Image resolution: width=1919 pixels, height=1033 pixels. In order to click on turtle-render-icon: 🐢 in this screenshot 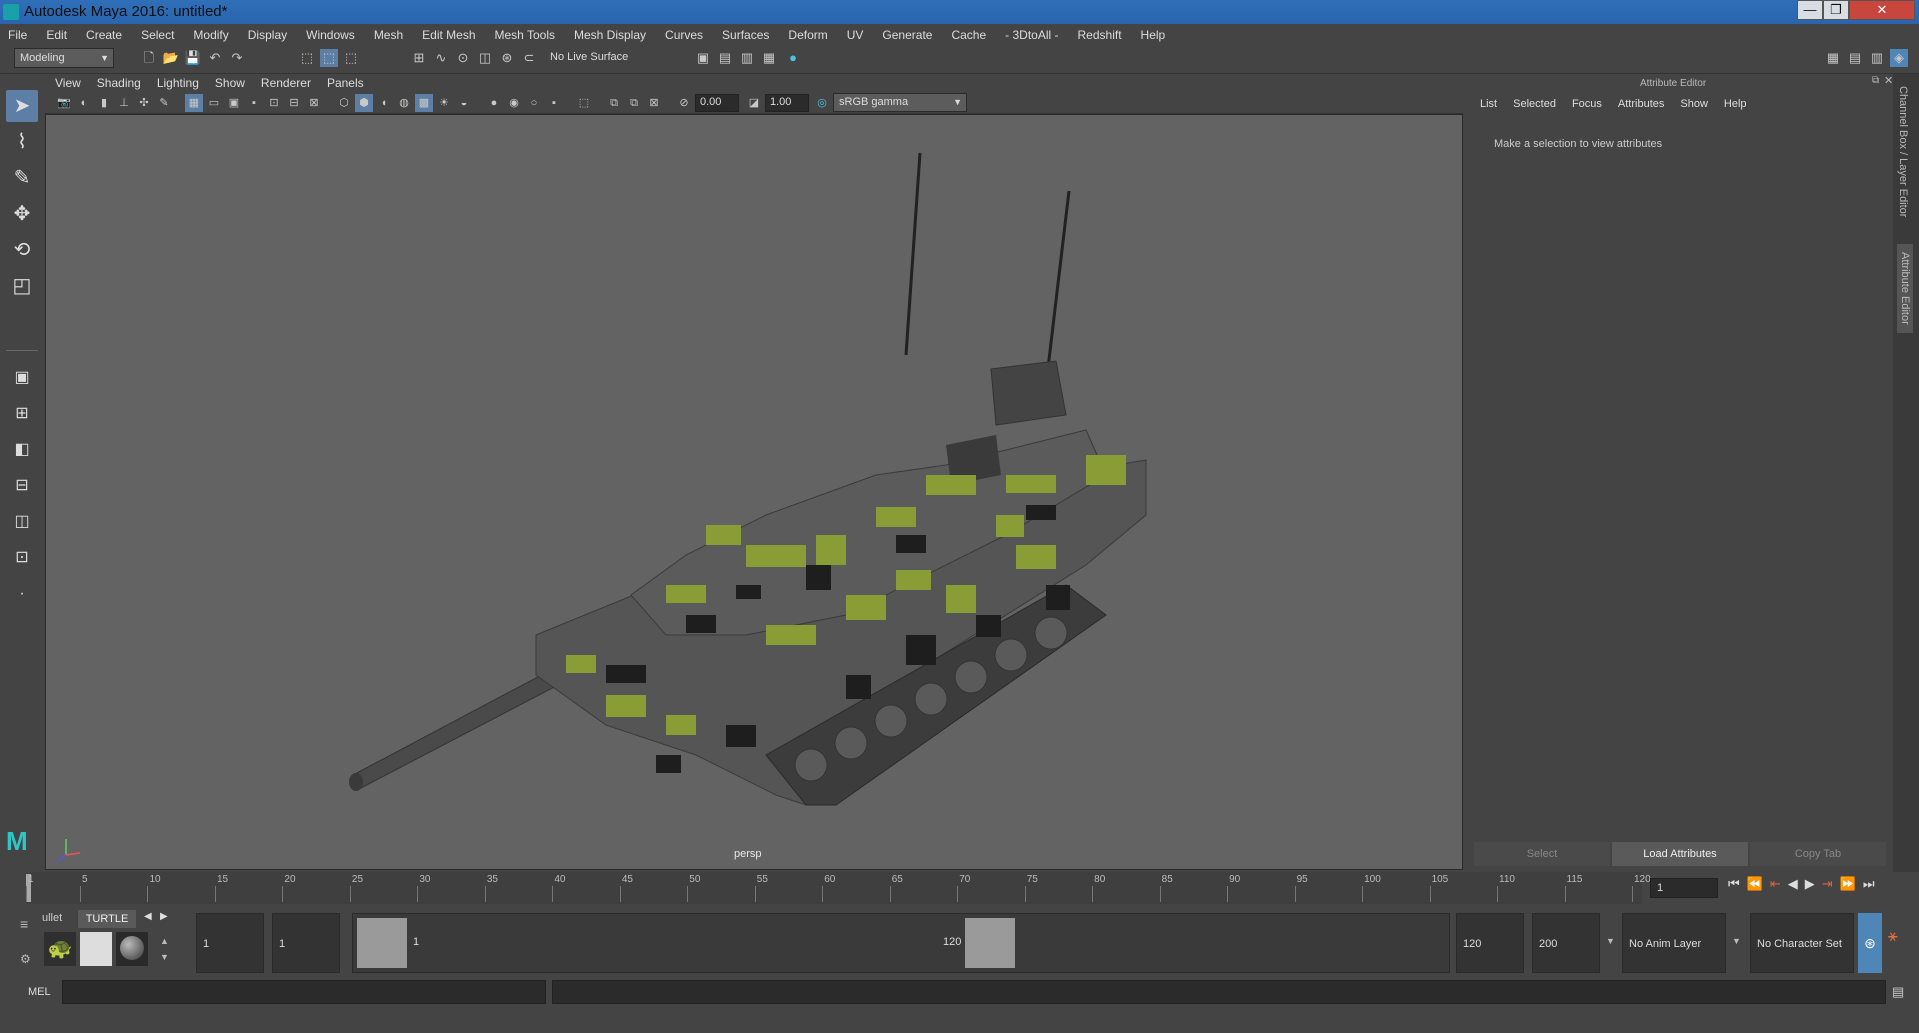, I will do `click(60, 949)`.